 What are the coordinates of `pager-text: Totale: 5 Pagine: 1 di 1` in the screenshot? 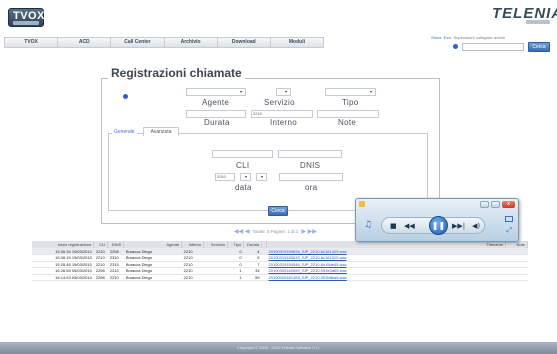 It's located at (275, 231).